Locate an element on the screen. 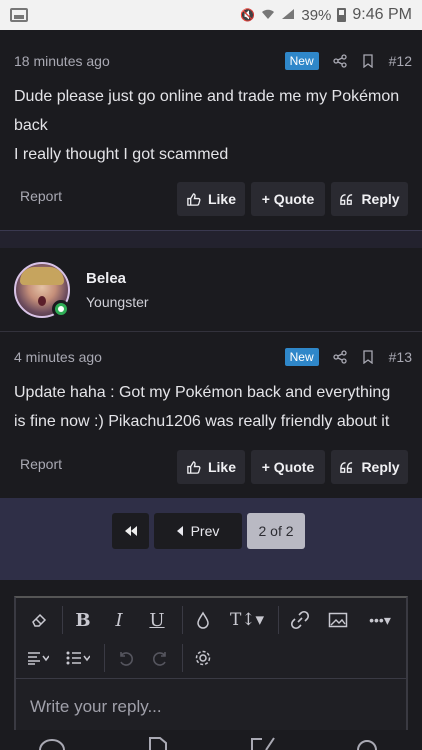 This screenshot has height=750, width=422. battery-icon is located at coordinates (342, 15).